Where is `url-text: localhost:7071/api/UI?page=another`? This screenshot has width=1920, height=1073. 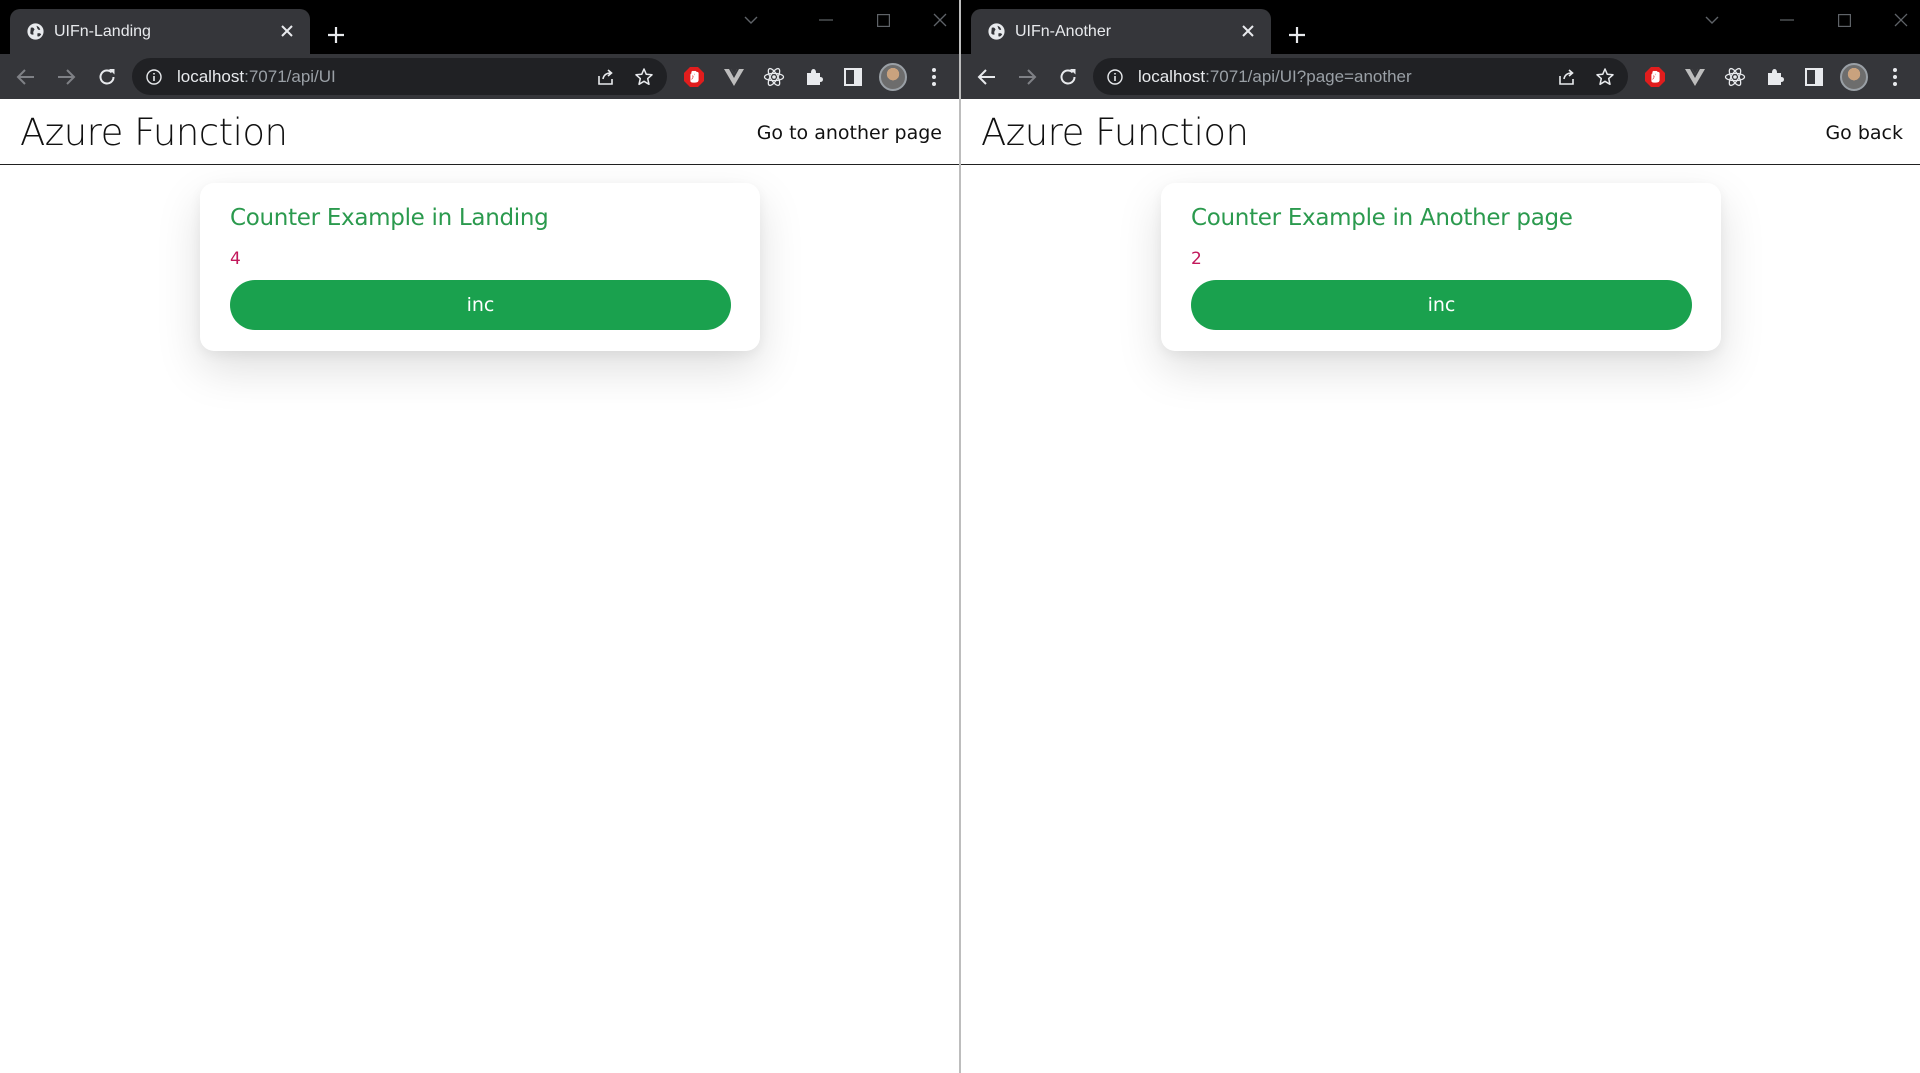 url-text: localhost:7071/api/UI?page=another is located at coordinates (1275, 77).